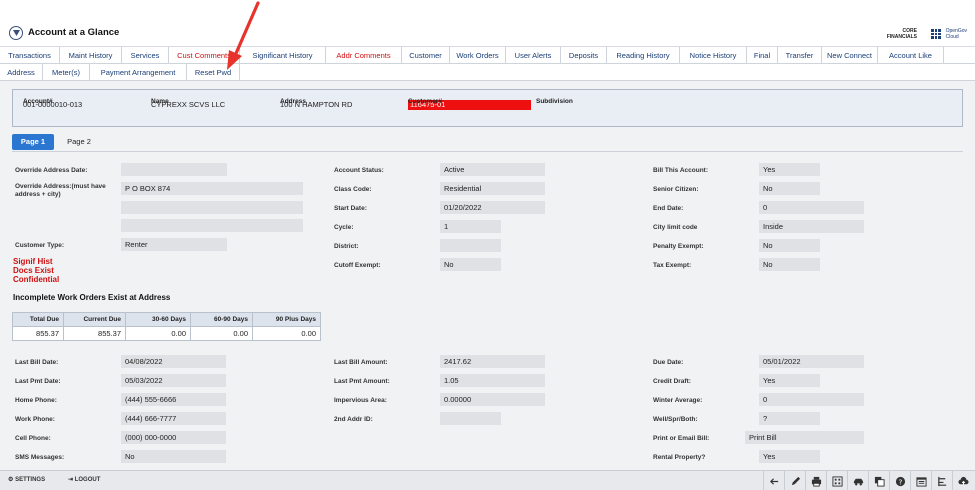 This screenshot has height=490, width=975. I want to click on due-date-field: 05/01/2022, so click(811, 361).